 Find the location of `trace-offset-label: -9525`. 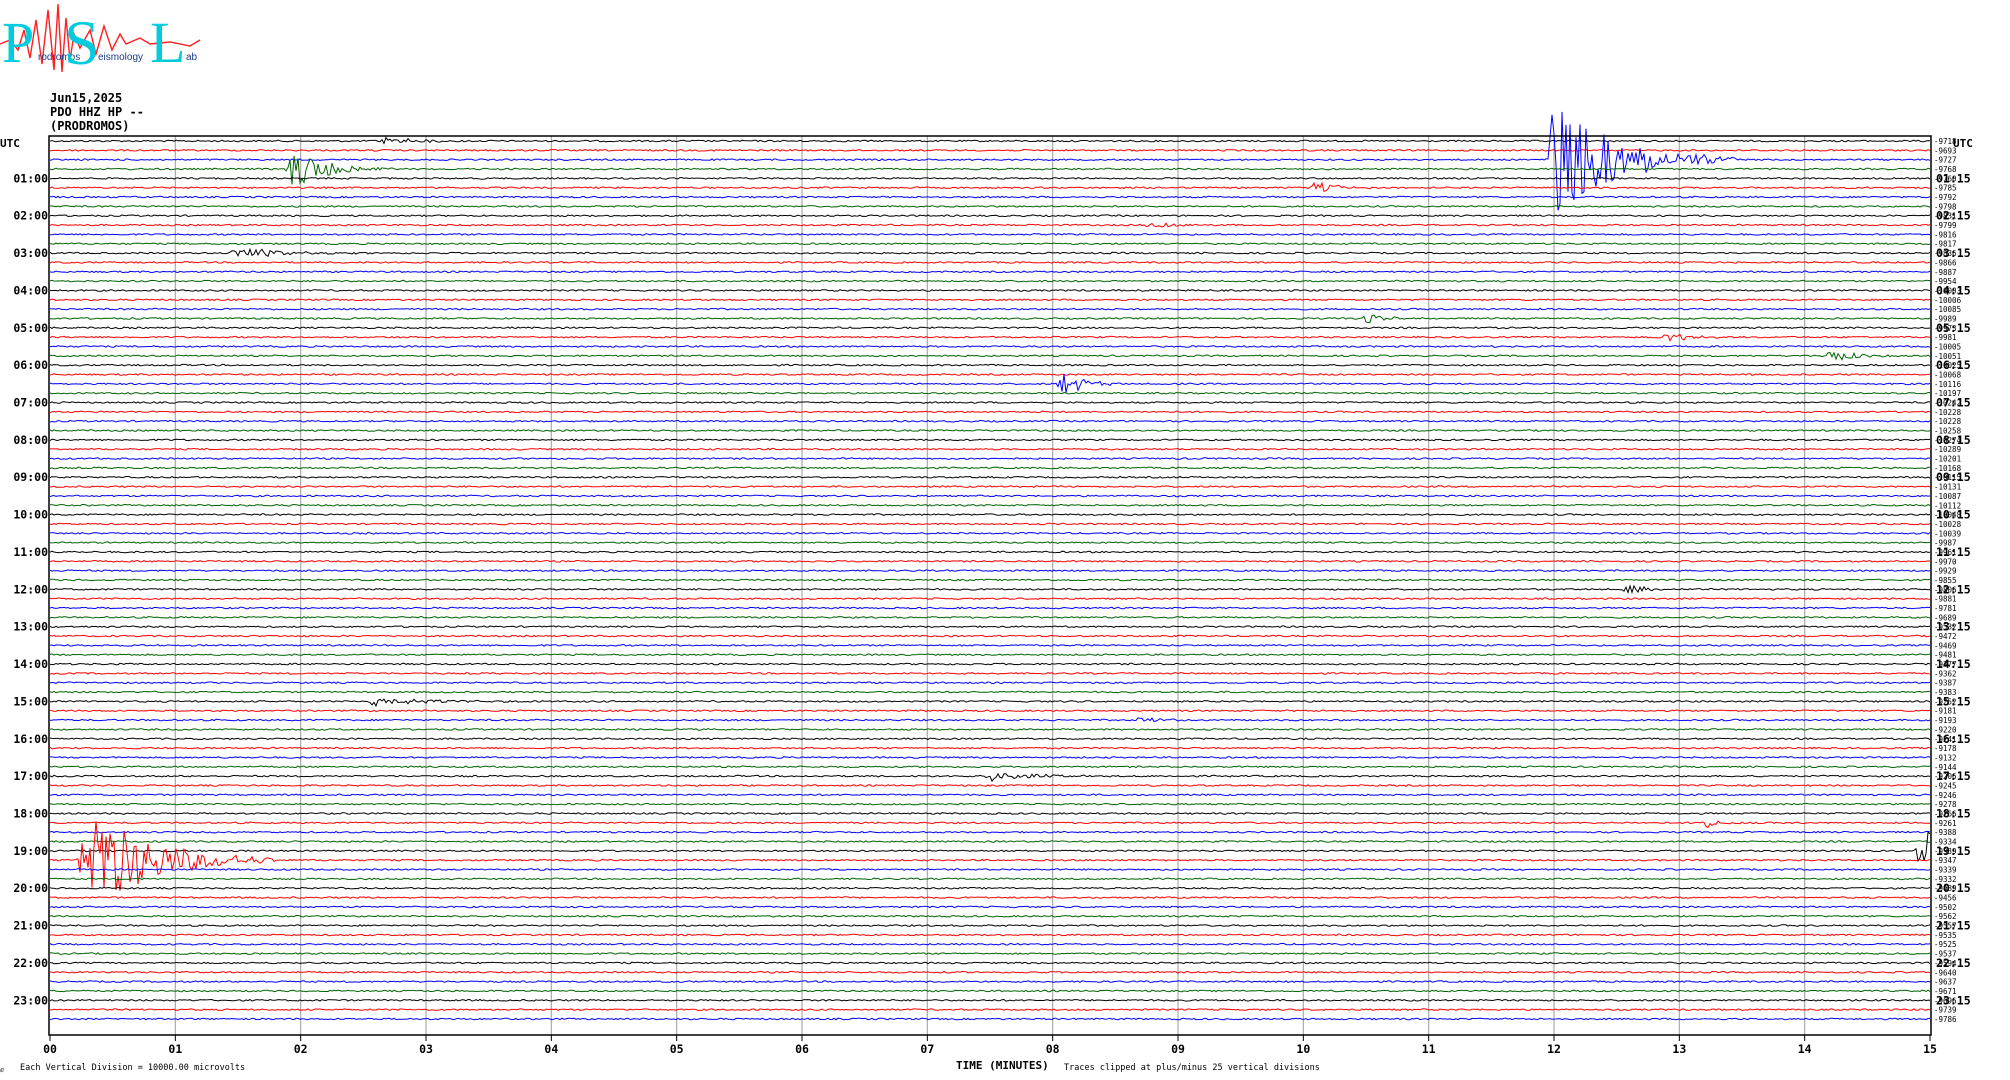

trace-offset-label: -9525 is located at coordinates (1945, 944).